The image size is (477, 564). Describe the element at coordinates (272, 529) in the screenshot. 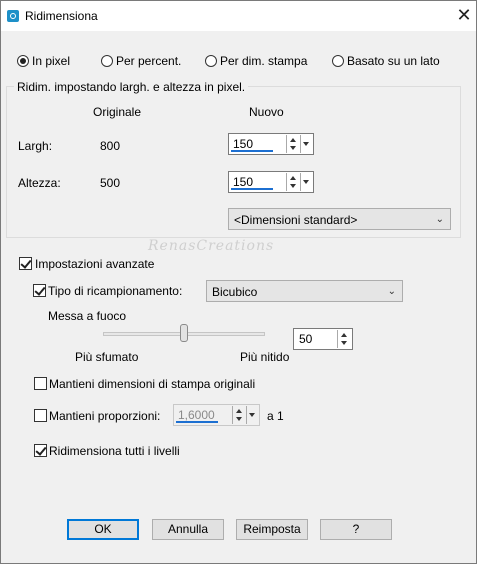

I see `reset-button: Reimposta` at that location.